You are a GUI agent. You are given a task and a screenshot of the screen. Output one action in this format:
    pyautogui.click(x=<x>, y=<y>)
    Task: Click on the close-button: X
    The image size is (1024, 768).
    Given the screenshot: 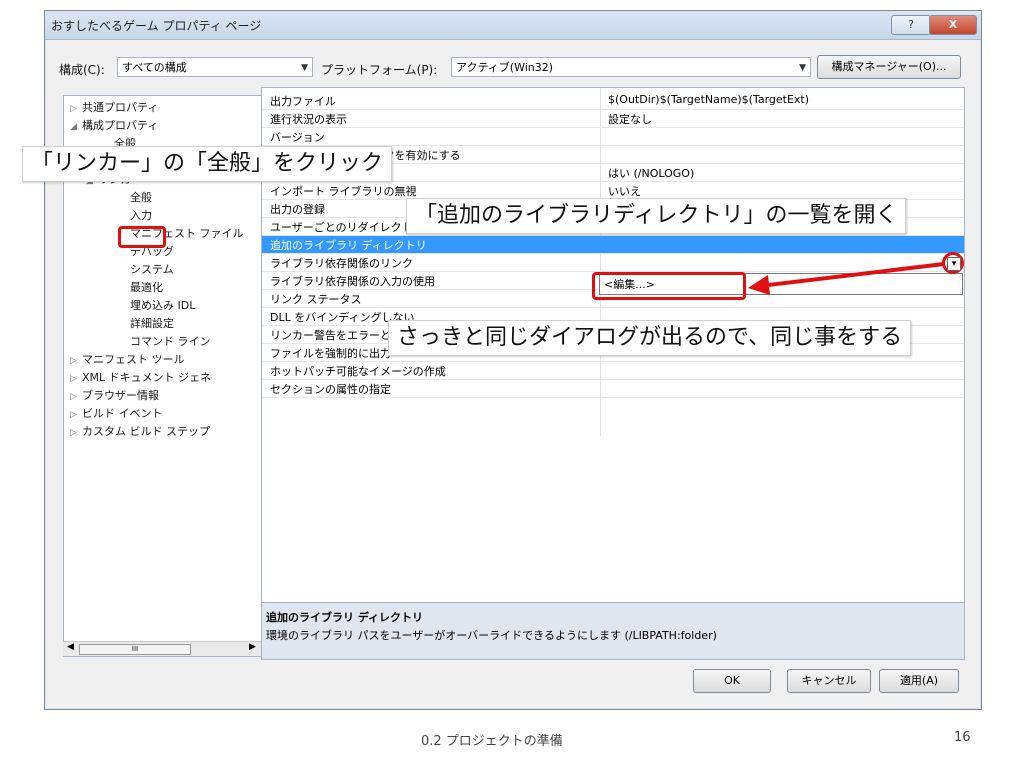 What is the action you would take?
    pyautogui.click(x=953, y=25)
    